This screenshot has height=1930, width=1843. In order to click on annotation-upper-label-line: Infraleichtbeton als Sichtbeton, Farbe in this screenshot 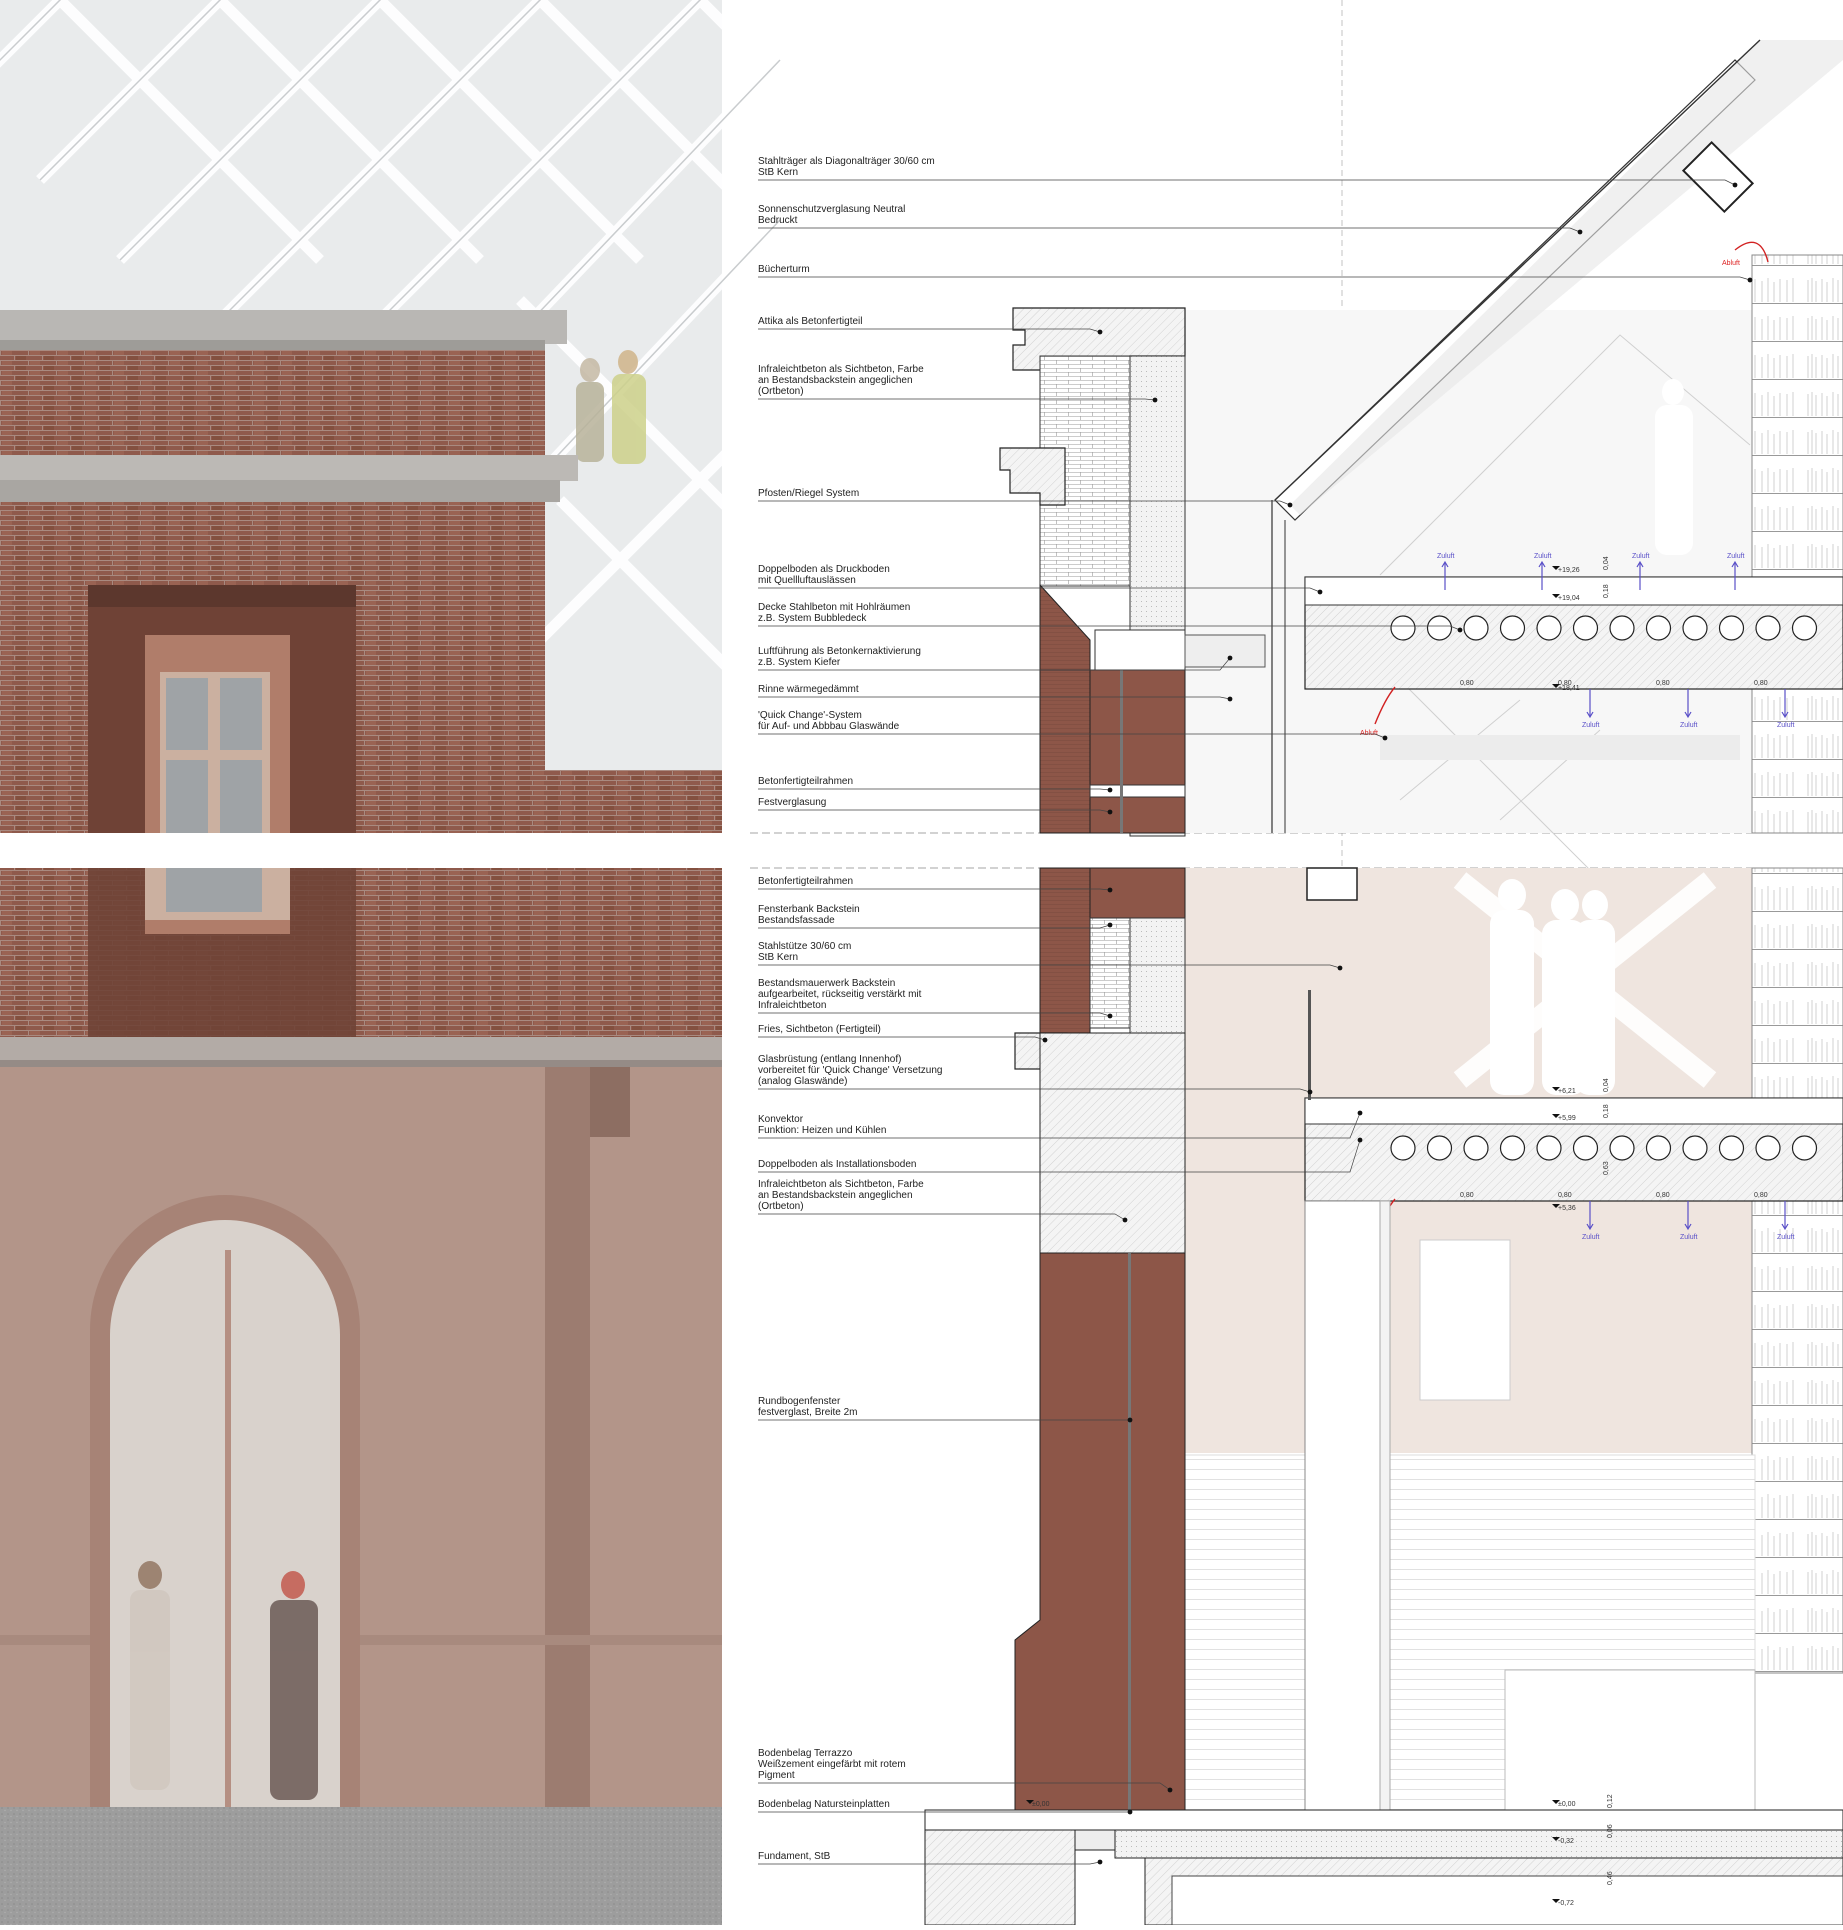, I will do `click(841, 369)`.